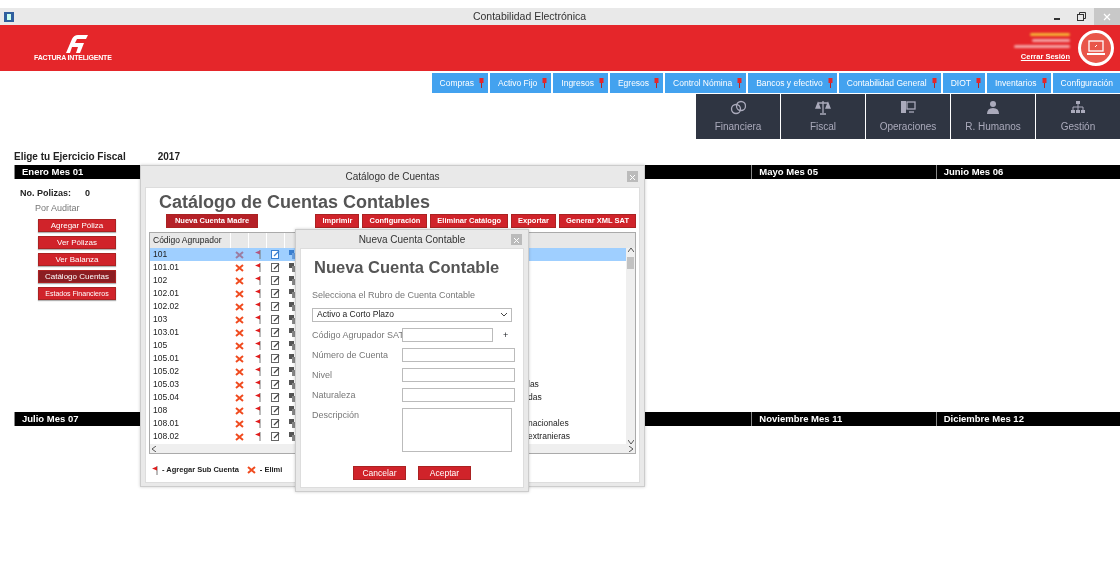 The image size is (1120, 563). Describe the element at coordinates (166, 267) in the screenshot. I see `table-cell-text: 101.01` at that location.